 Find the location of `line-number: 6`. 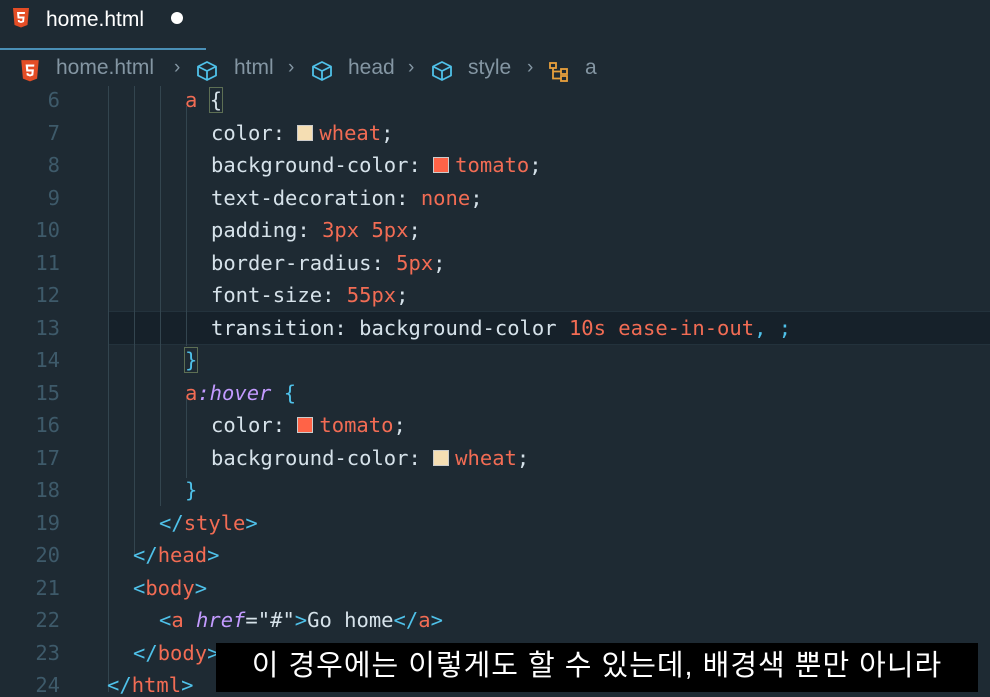

line-number: 6 is located at coordinates (53, 100).